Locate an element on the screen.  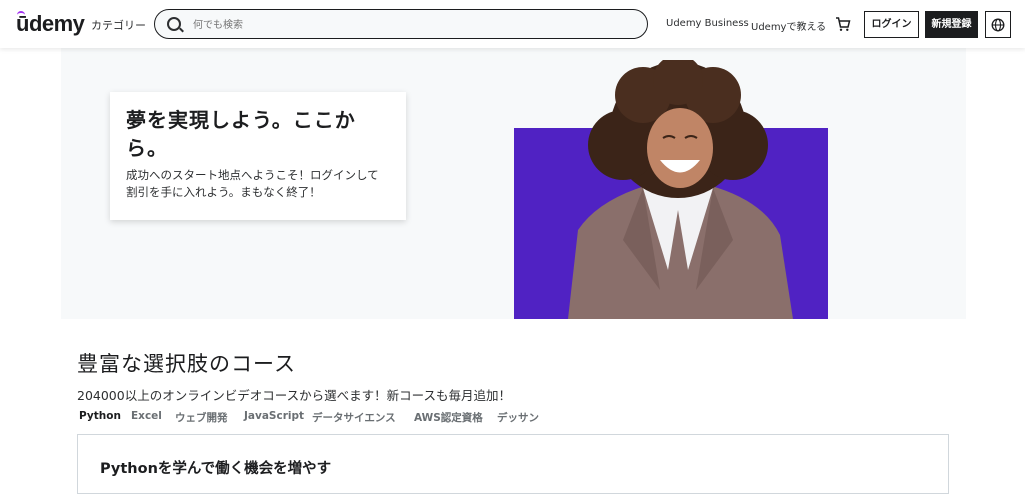
teach-on-udemy-link: Udemyで教える is located at coordinates (788, 25).